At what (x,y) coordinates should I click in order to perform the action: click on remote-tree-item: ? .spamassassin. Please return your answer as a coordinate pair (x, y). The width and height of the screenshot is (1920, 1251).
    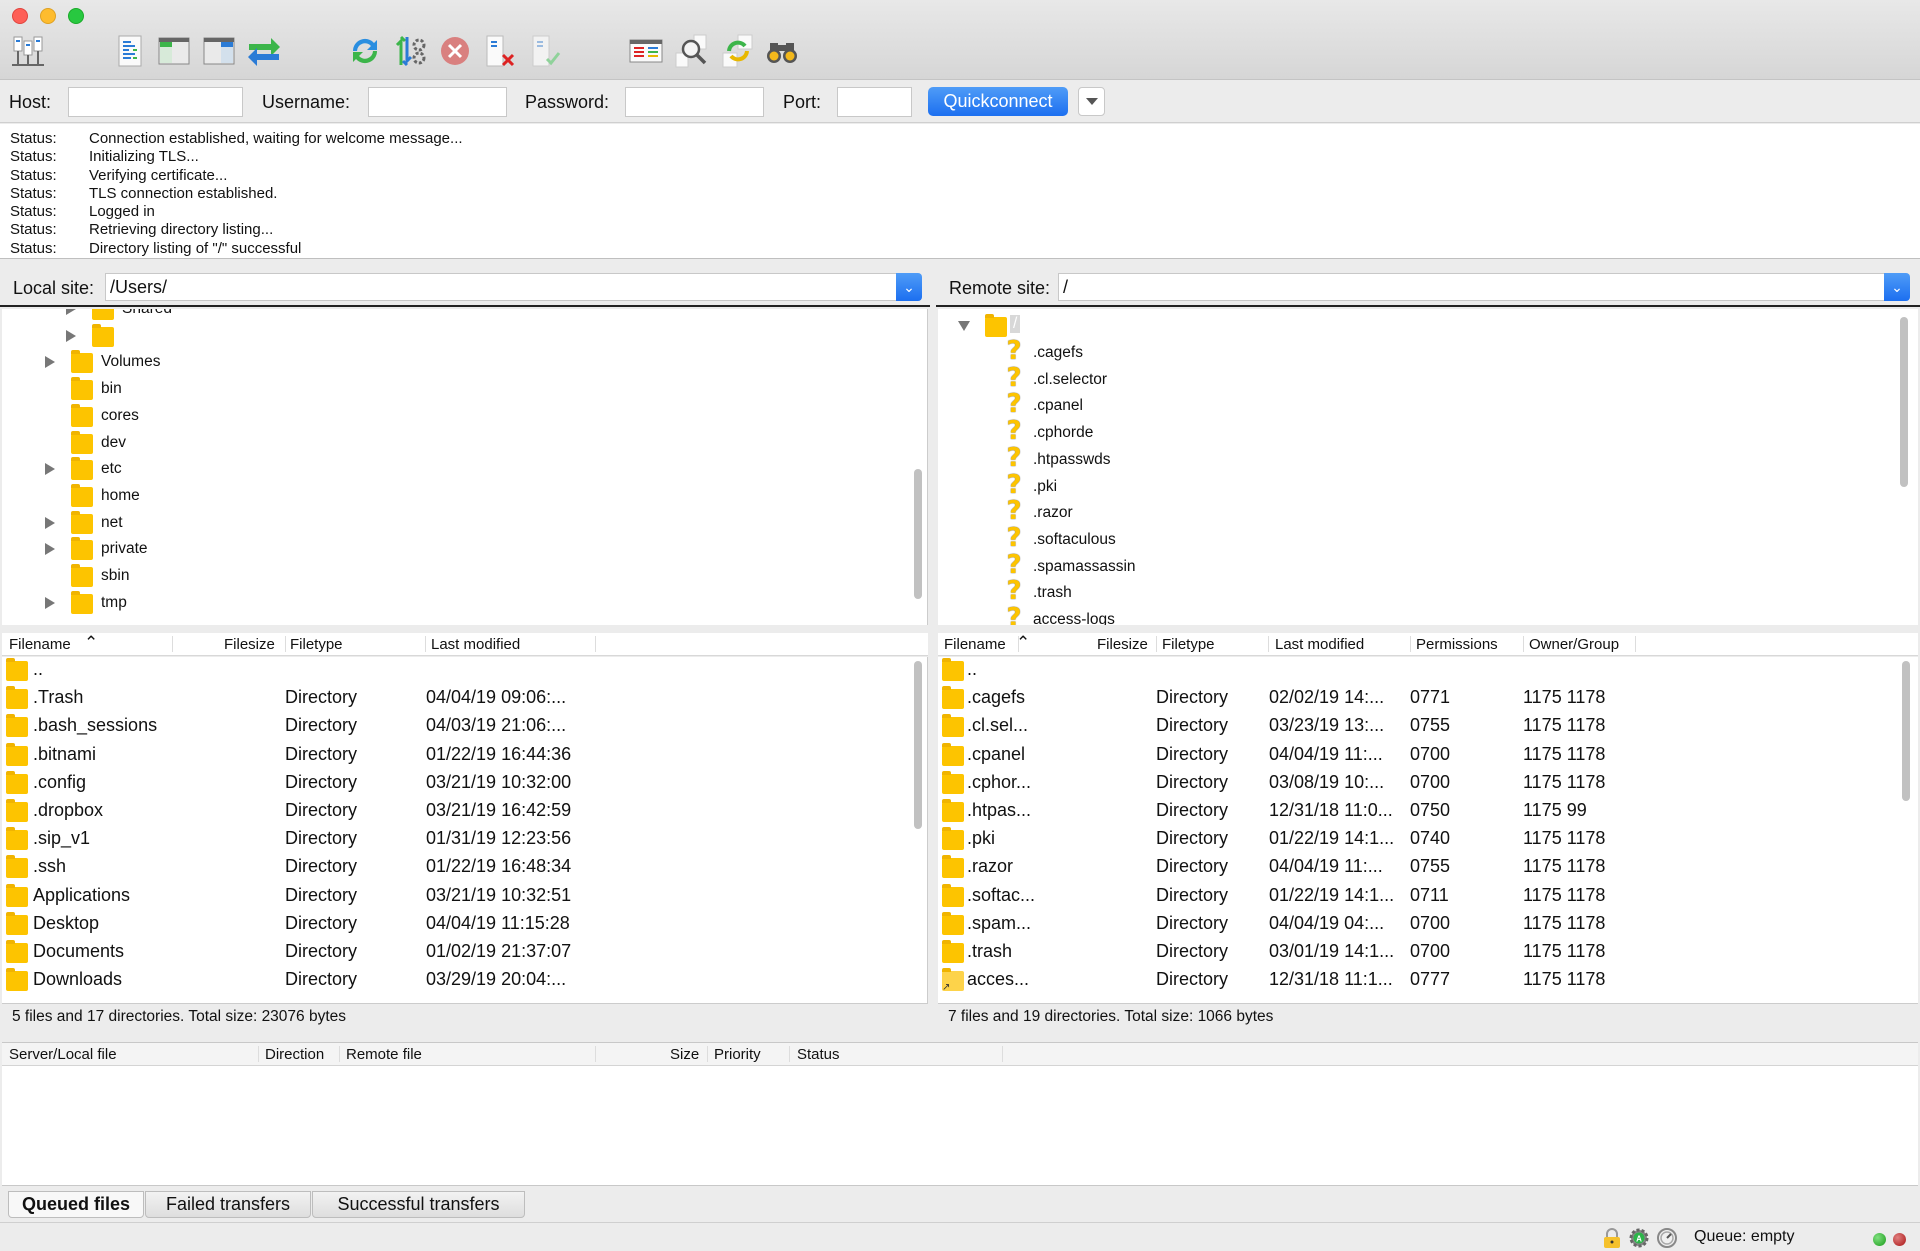
    Looking at the image, I should click on (1388, 565).